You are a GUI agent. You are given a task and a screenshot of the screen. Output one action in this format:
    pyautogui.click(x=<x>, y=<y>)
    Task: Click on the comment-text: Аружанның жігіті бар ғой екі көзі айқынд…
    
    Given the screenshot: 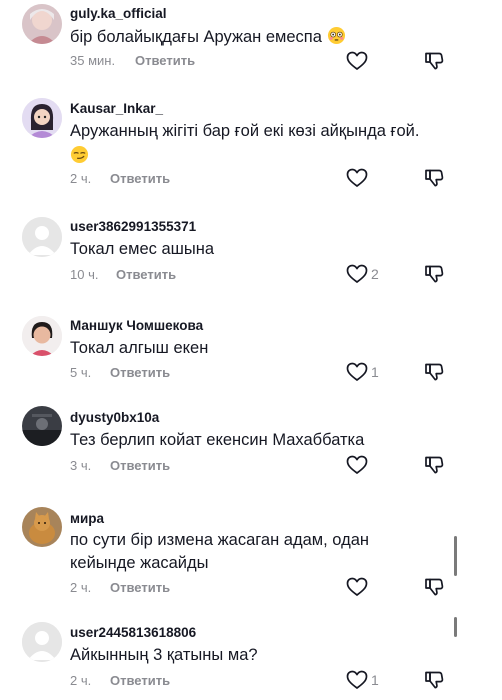 What is the action you would take?
    pyautogui.click(x=265, y=144)
    